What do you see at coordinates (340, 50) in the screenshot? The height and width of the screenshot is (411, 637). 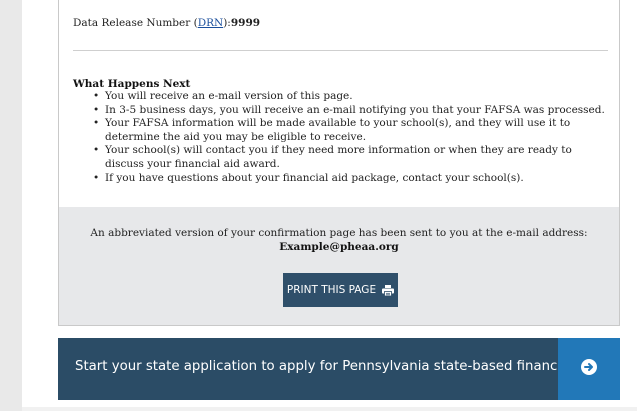 I see `section-divider` at bounding box center [340, 50].